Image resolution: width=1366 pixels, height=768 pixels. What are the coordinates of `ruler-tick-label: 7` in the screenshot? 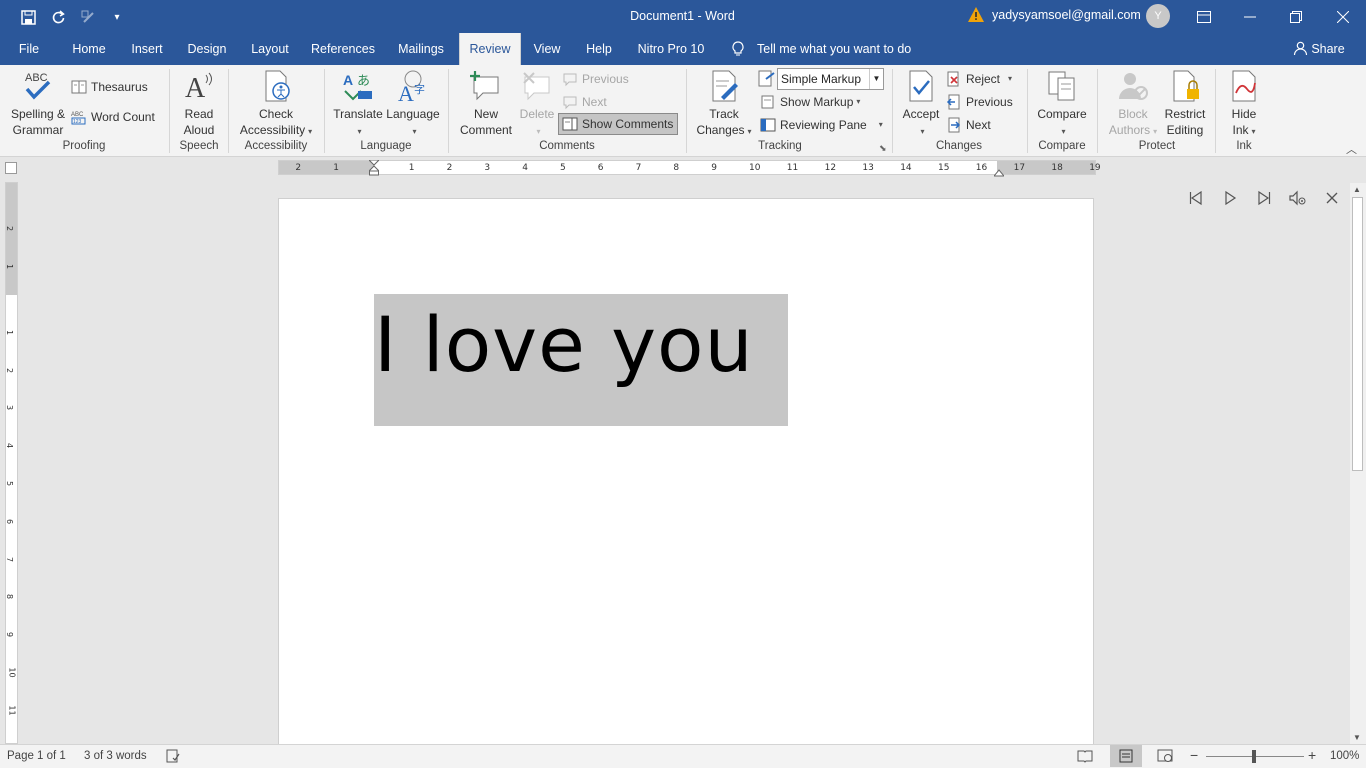 It's located at (638, 168).